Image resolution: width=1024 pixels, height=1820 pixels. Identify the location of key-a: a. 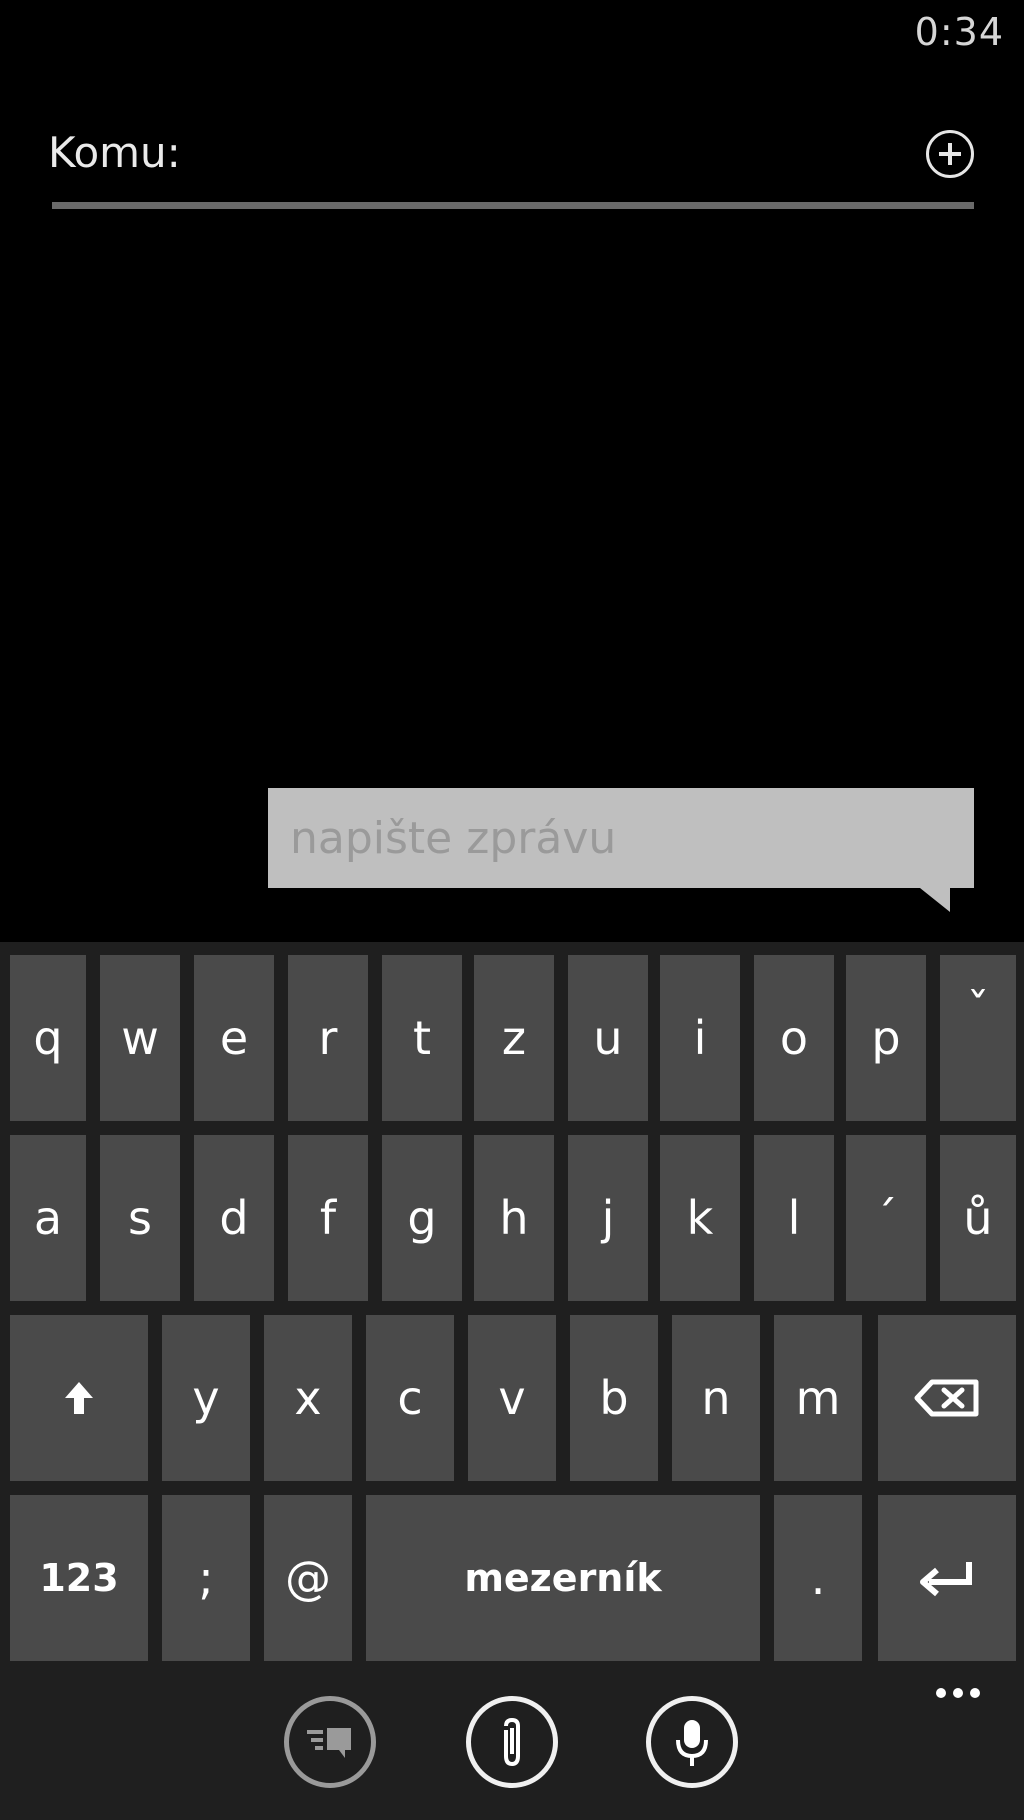
(48, 1218).